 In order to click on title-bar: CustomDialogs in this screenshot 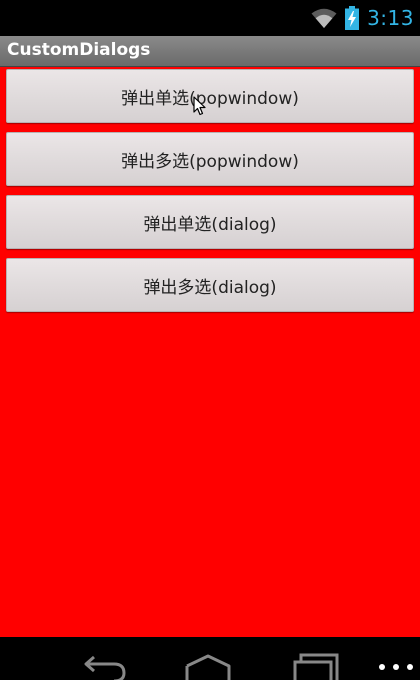, I will do `click(210, 51)`.